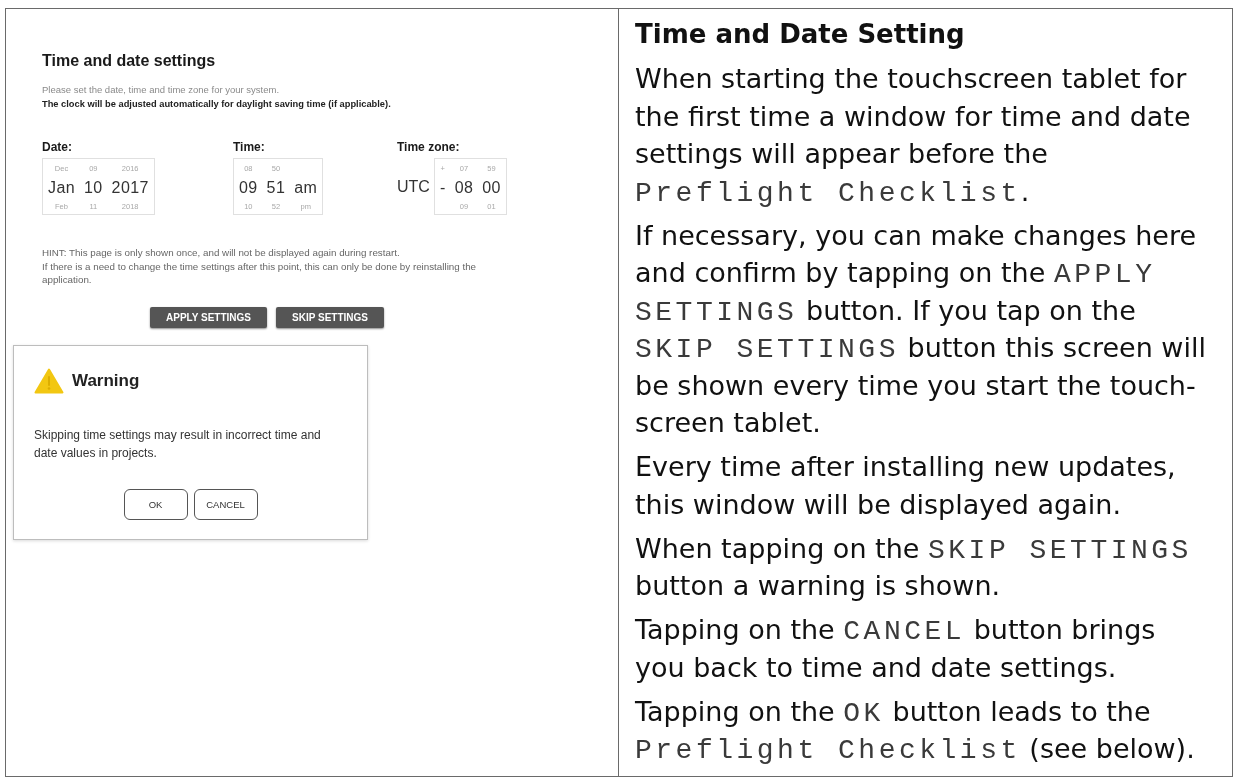 The height and width of the screenshot is (779, 1234). What do you see at coordinates (260, 273) in the screenshot?
I see `hint-text: If there is a need to change the time settings after this point, this can only be done by reinstalling the application.` at bounding box center [260, 273].